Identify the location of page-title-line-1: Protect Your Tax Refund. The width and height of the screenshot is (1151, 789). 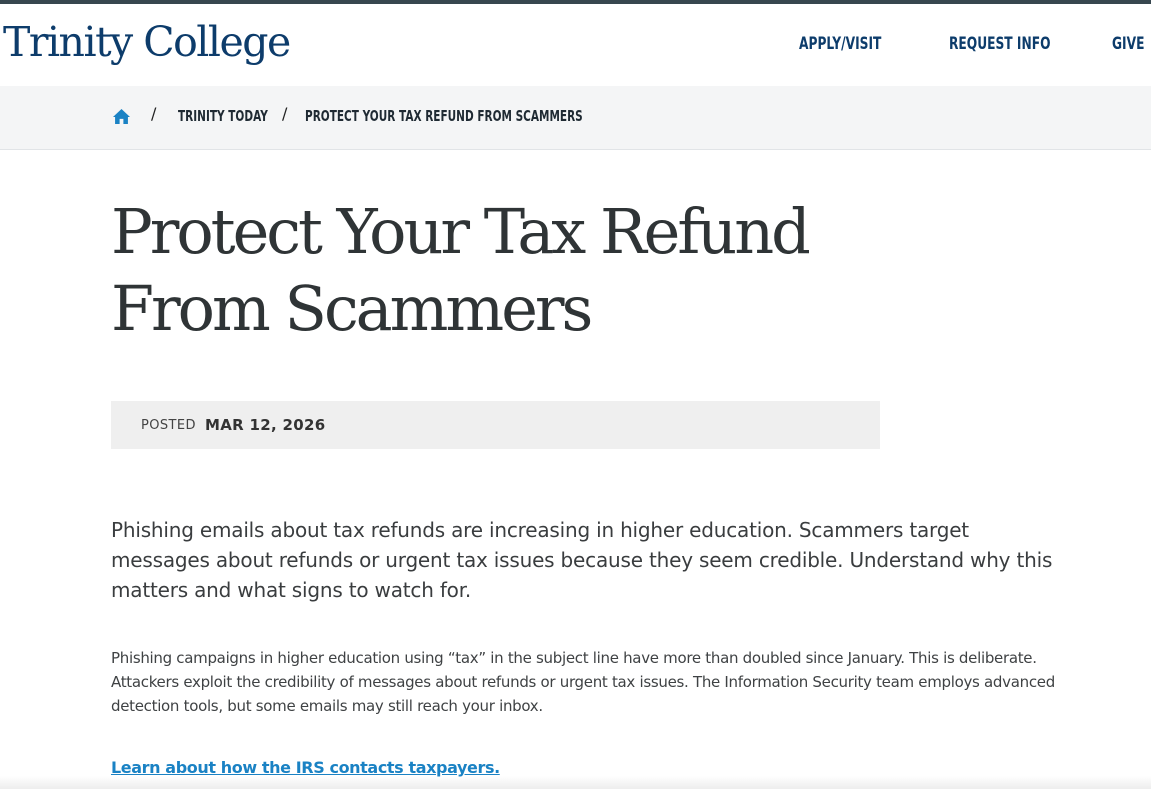
(461, 231).